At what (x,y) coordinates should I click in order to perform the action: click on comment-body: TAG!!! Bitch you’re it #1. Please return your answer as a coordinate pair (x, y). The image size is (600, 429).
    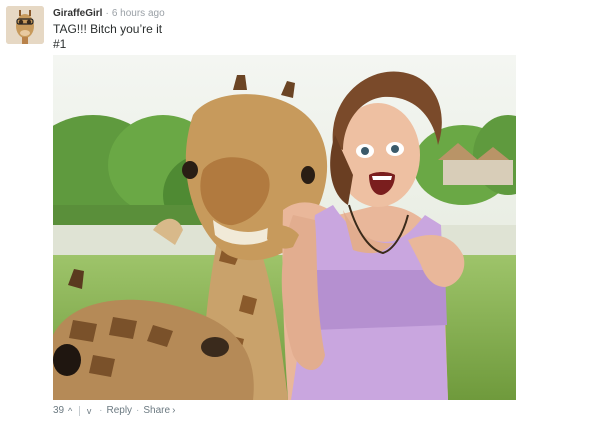
    Looking at the image, I should click on (107, 37).